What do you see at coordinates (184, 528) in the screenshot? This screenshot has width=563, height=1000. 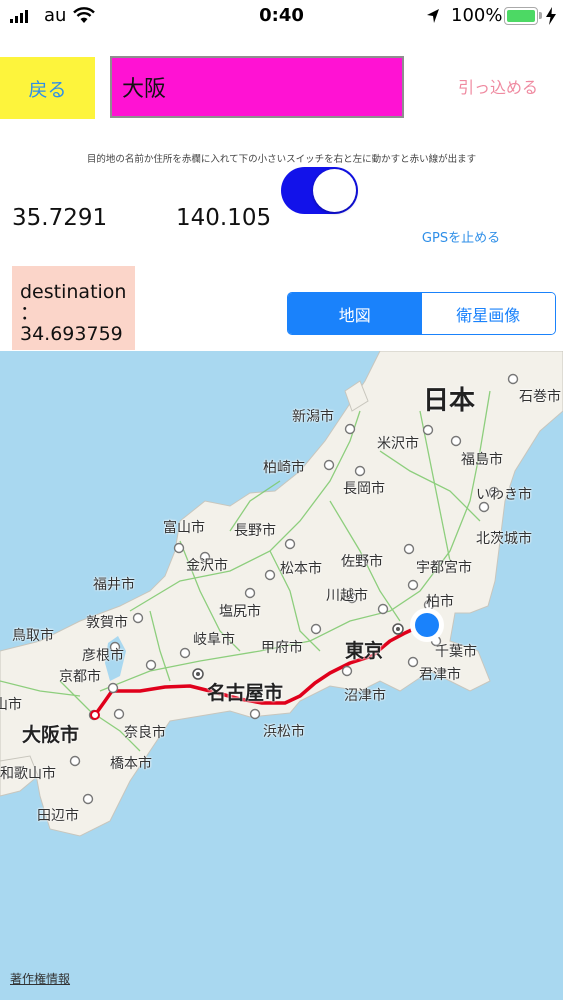 I see `map-label-city: 富山市` at bounding box center [184, 528].